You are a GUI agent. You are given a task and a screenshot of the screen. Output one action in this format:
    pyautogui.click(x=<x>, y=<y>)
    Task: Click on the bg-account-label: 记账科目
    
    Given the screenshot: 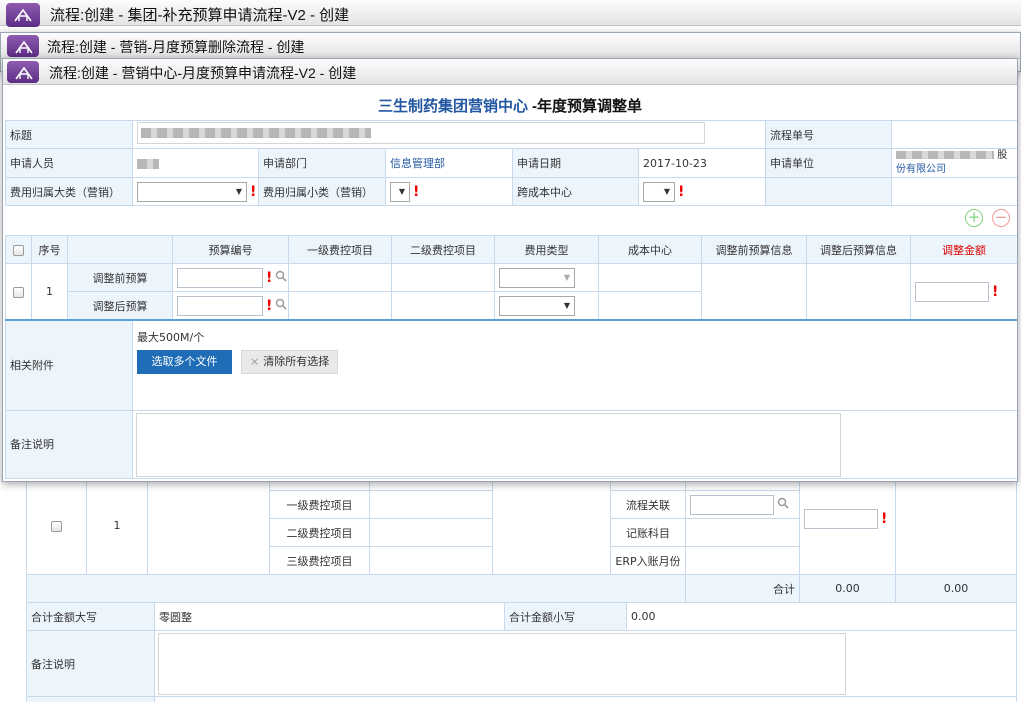 What is the action you would take?
    pyautogui.click(x=648, y=532)
    